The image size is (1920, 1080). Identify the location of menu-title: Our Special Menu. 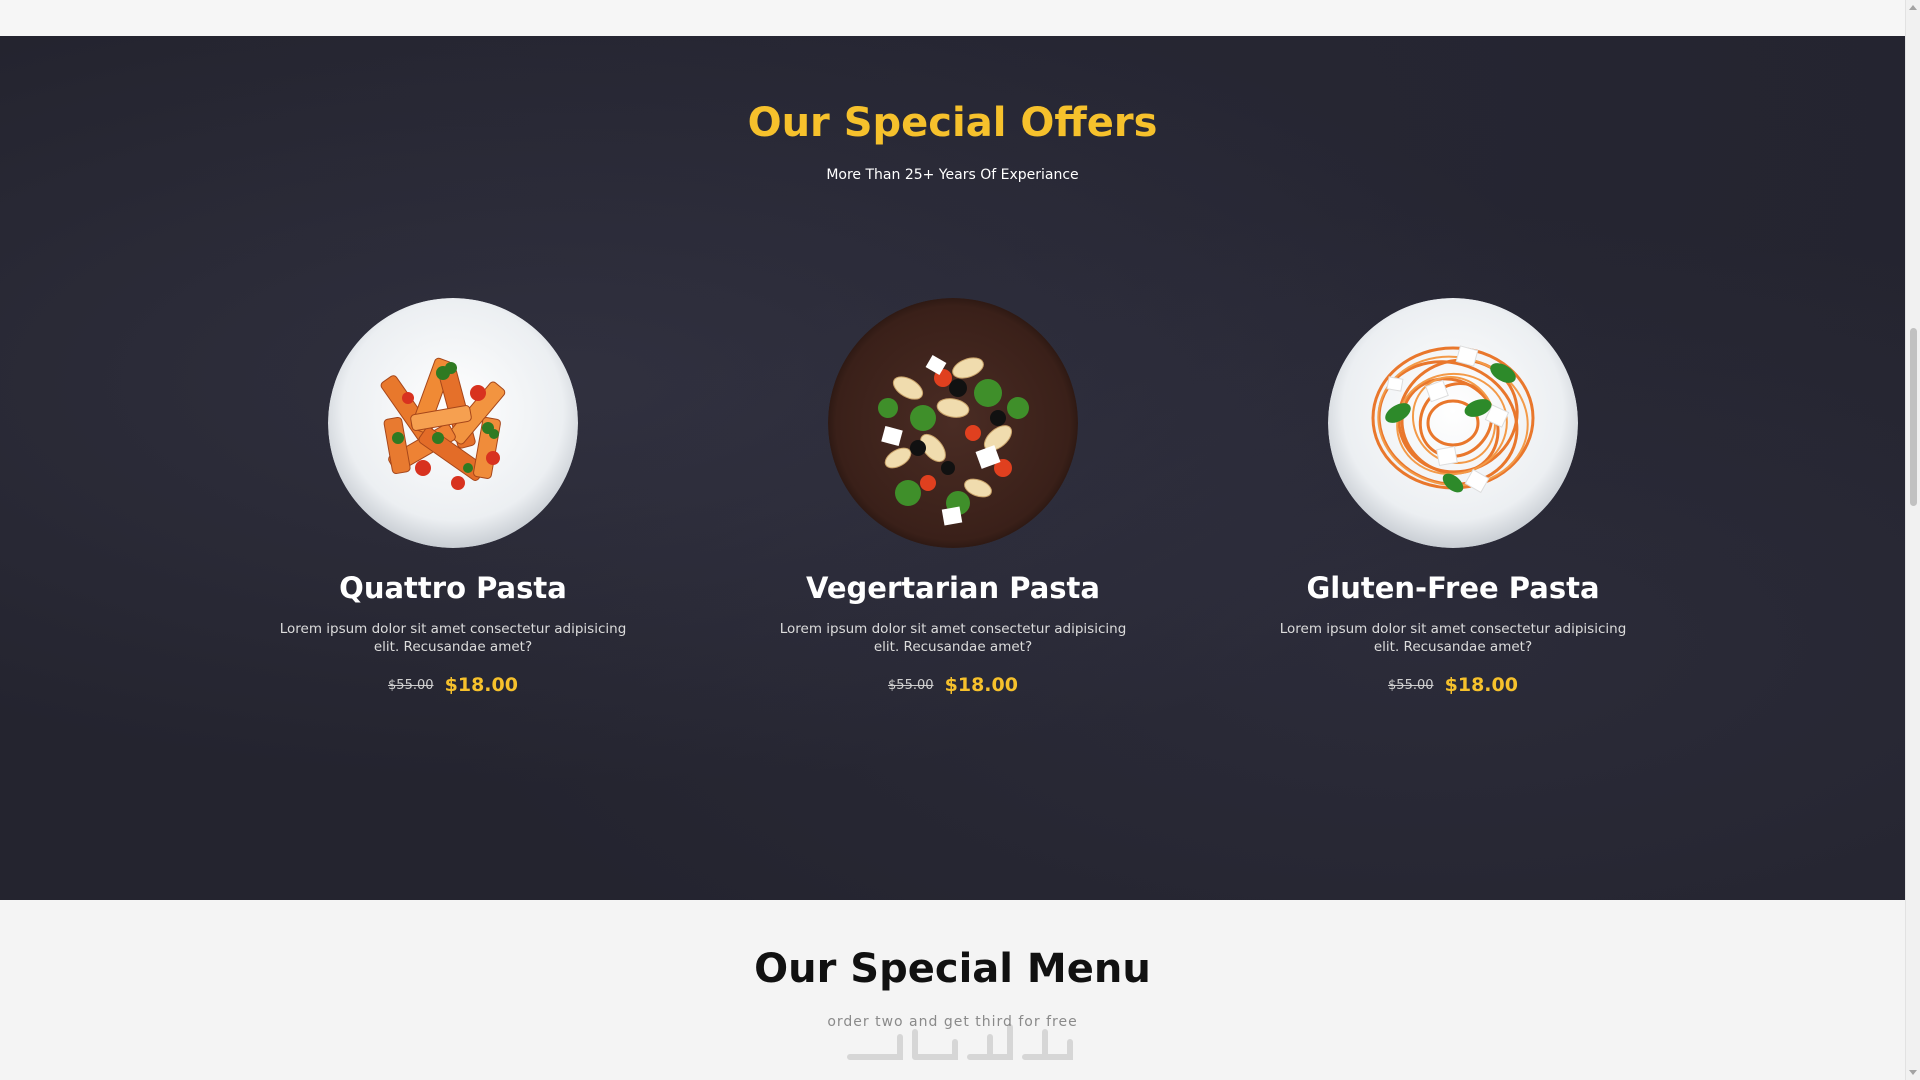
(952, 969).